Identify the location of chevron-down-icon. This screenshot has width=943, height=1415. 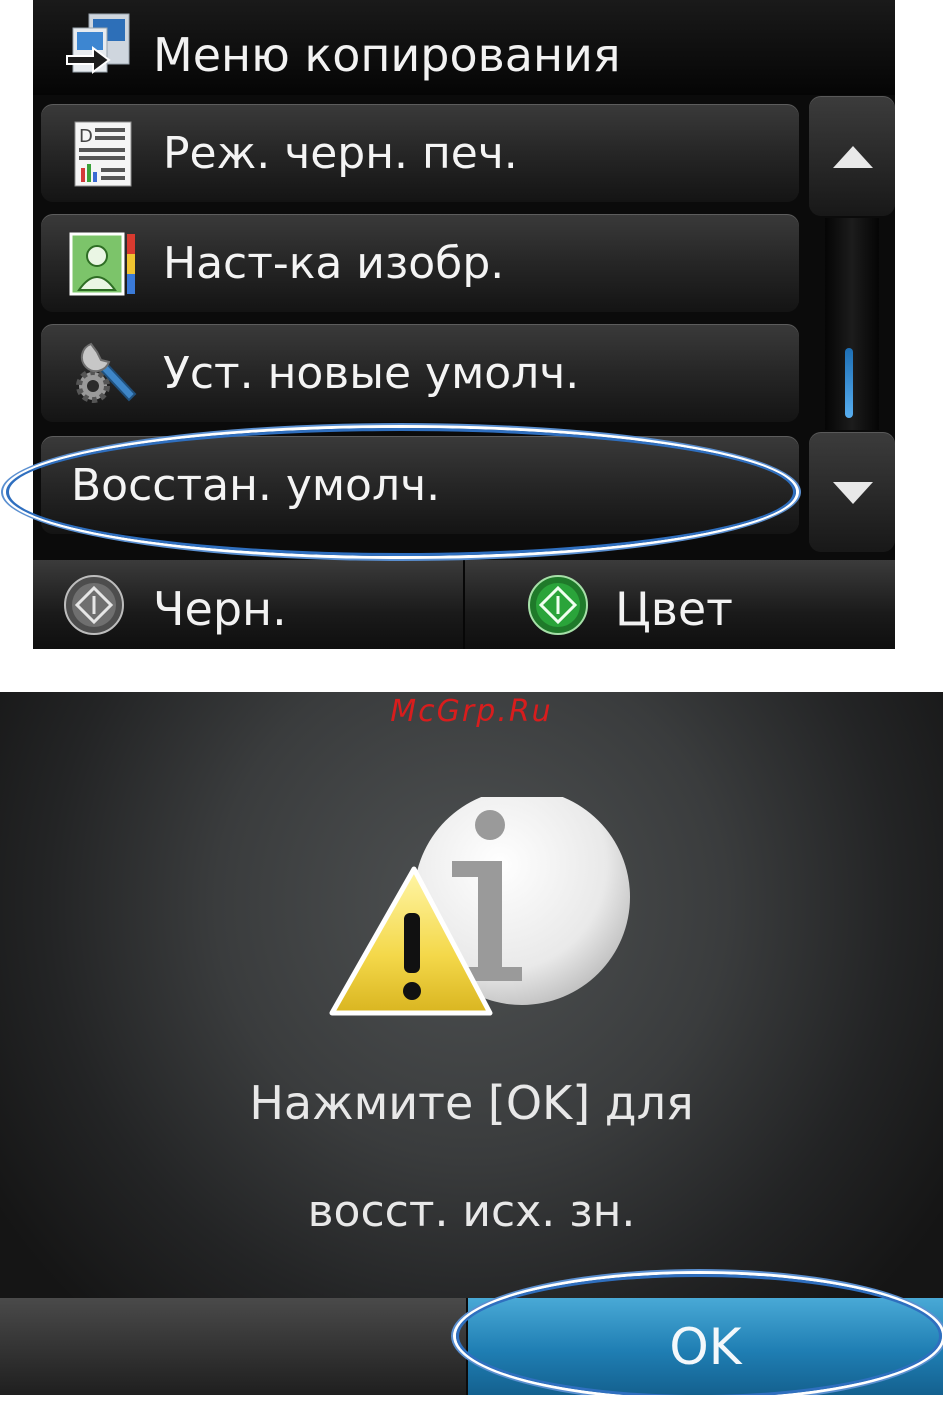
(853, 493).